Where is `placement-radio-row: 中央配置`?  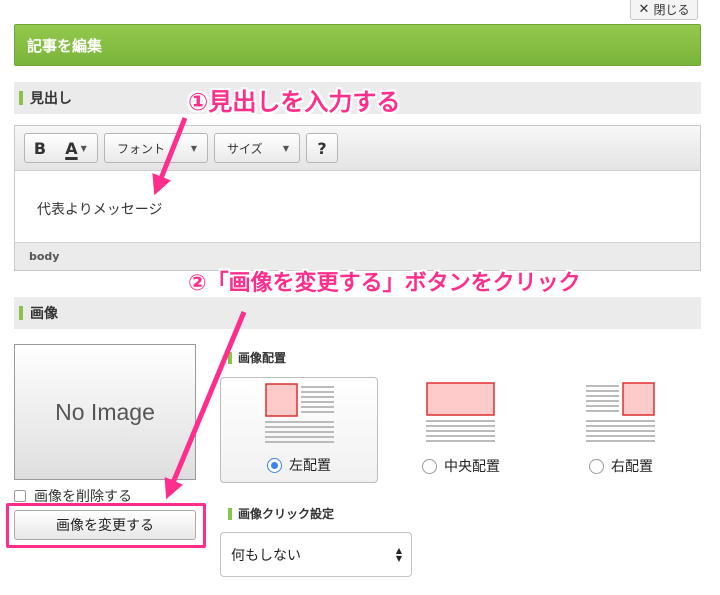
placement-radio-row: 中央配置 is located at coordinates (461, 466).